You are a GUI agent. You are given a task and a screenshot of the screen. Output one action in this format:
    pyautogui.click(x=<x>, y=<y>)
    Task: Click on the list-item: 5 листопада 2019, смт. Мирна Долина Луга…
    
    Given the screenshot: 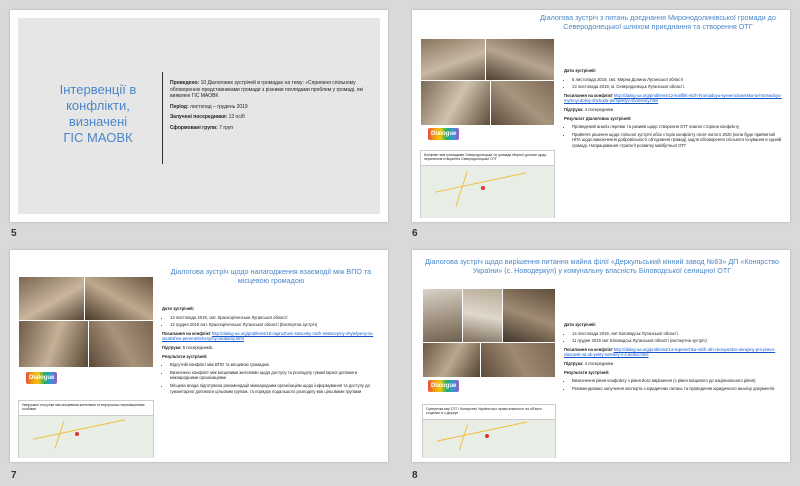 What is the action you would take?
    pyautogui.click(x=677, y=80)
    